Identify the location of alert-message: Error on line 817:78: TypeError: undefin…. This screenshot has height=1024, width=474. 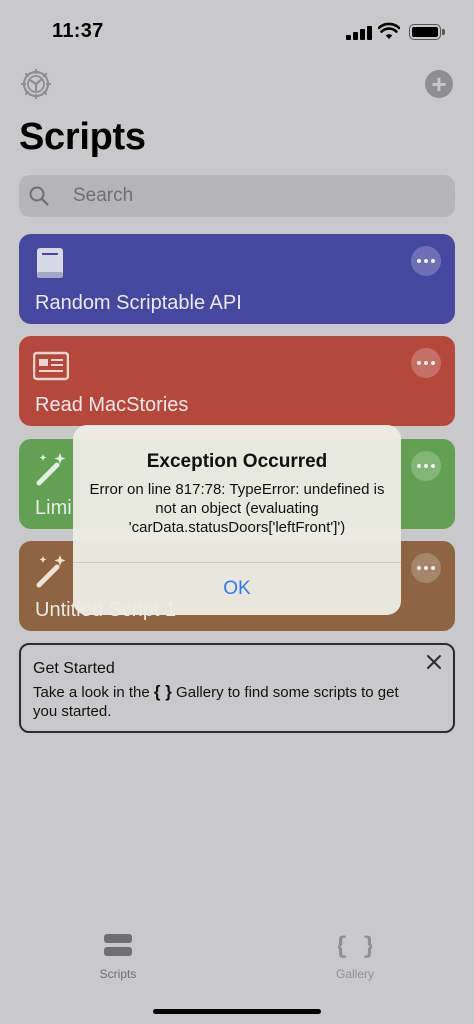
(237, 508).